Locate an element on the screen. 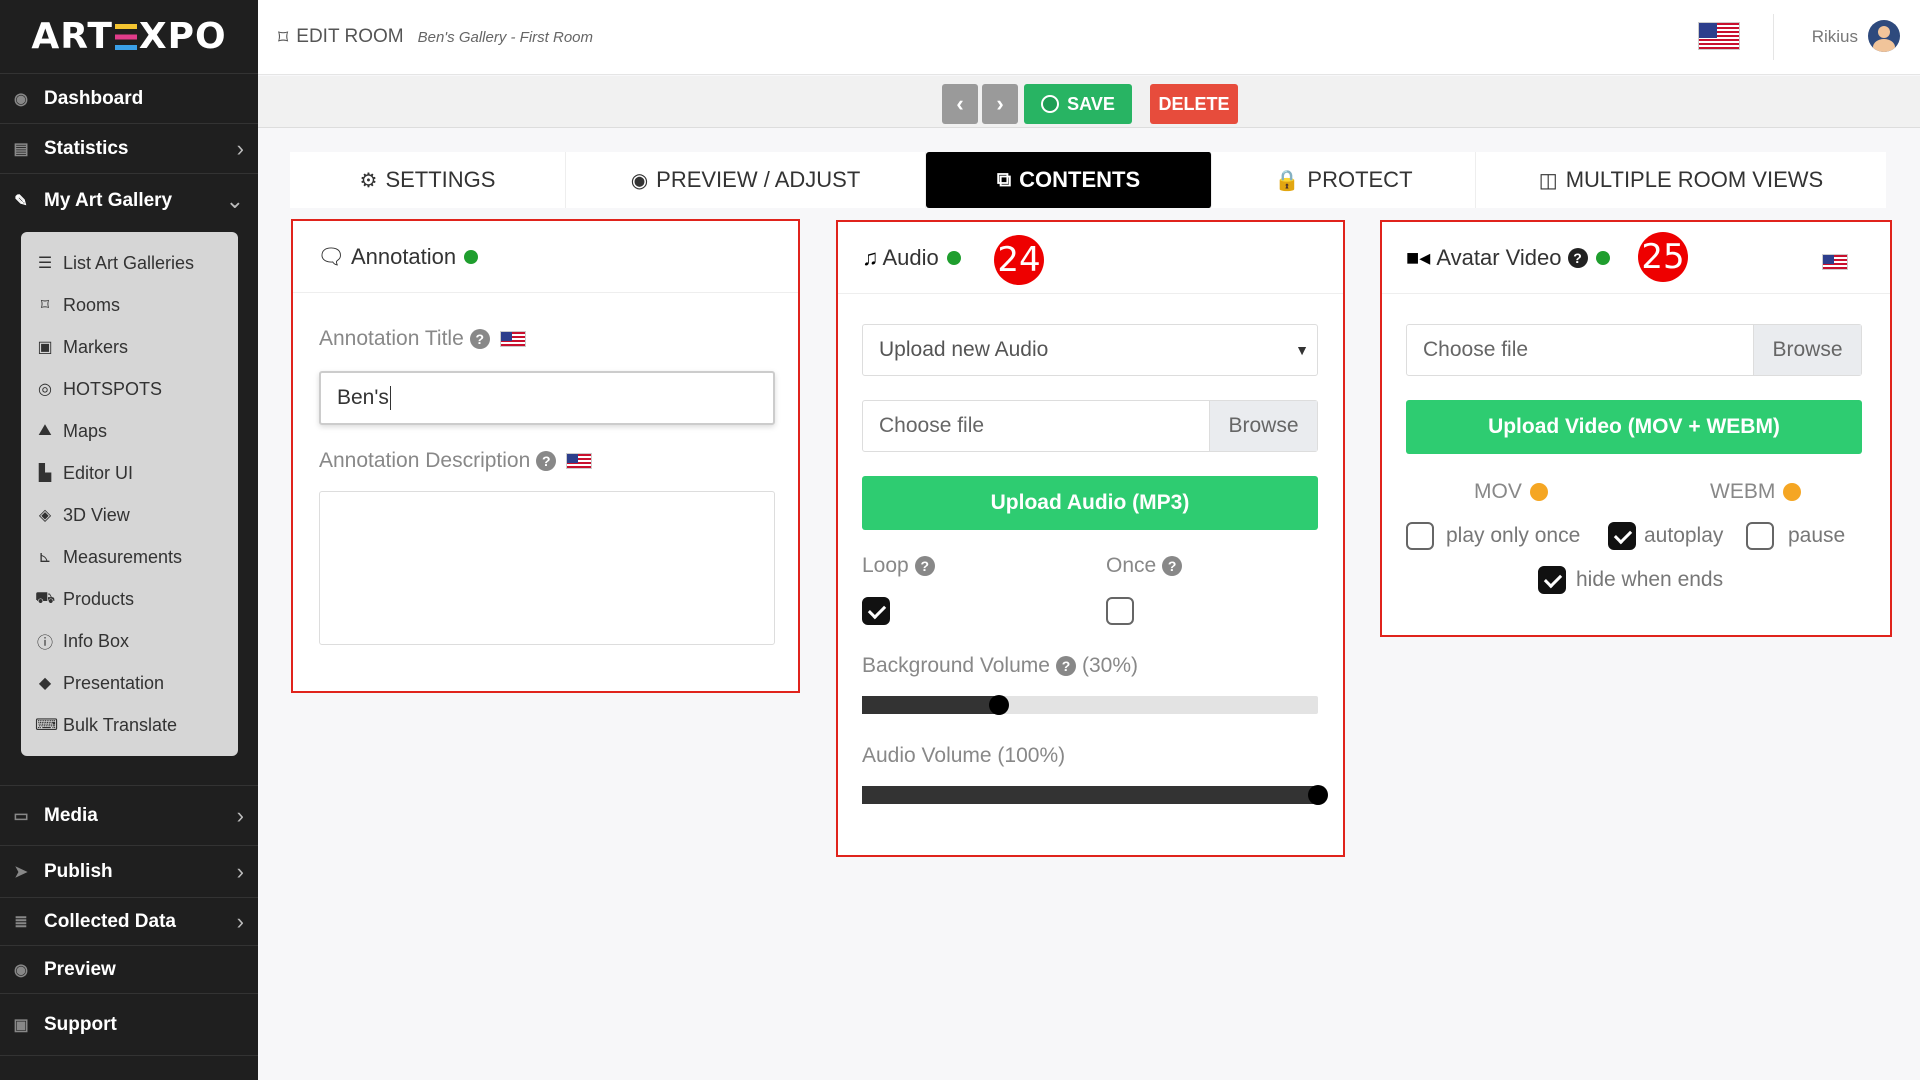 The width and height of the screenshot is (1920, 1080). submenu-item-presentation: ◆ Presentation is located at coordinates (129, 683).